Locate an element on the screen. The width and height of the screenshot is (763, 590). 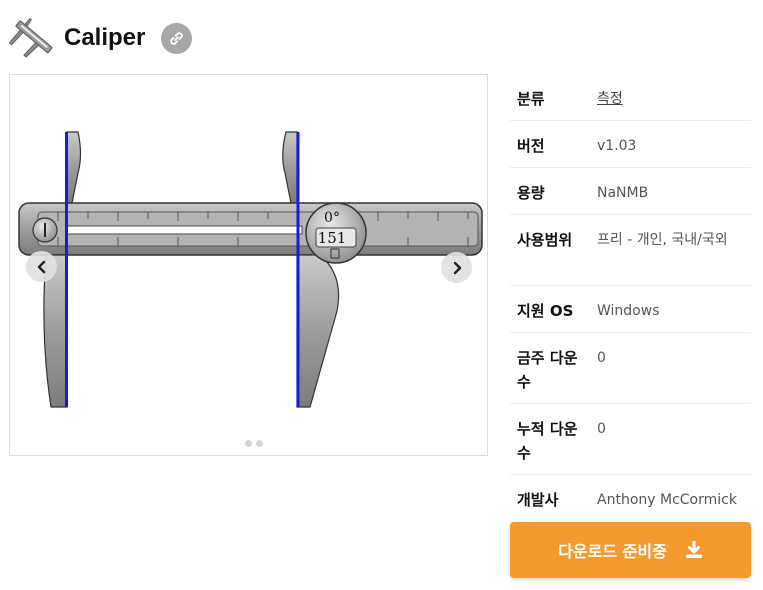
info-row-license: 사용범위 프리 - 개인, 국내/국외 is located at coordinates (630, 250).